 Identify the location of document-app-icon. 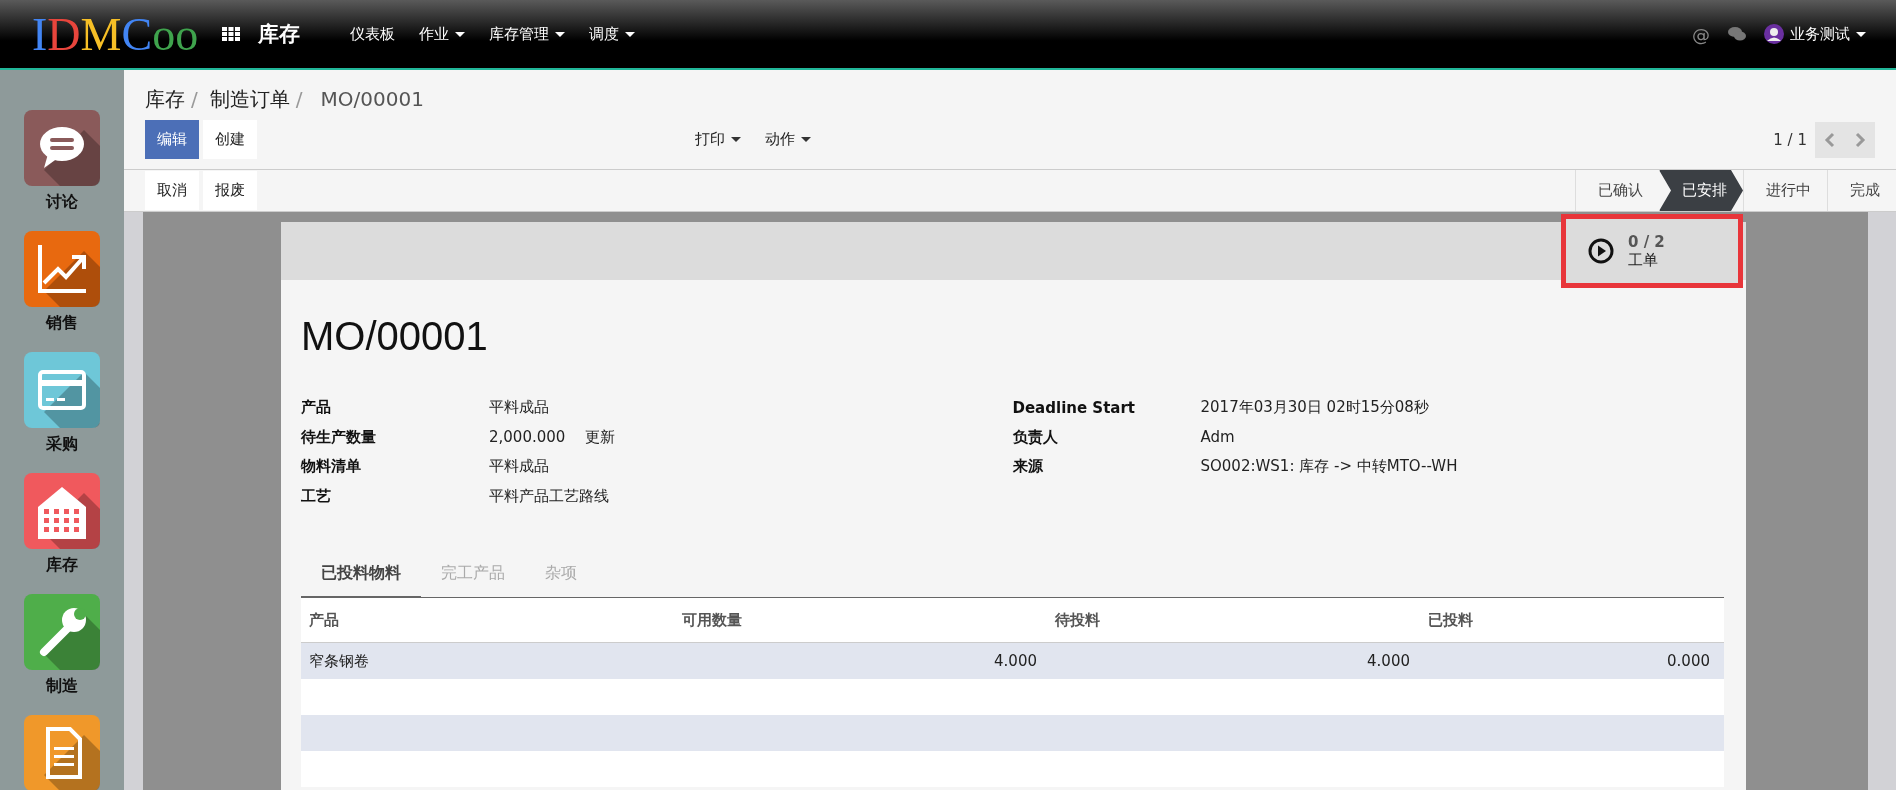
(62, 752).